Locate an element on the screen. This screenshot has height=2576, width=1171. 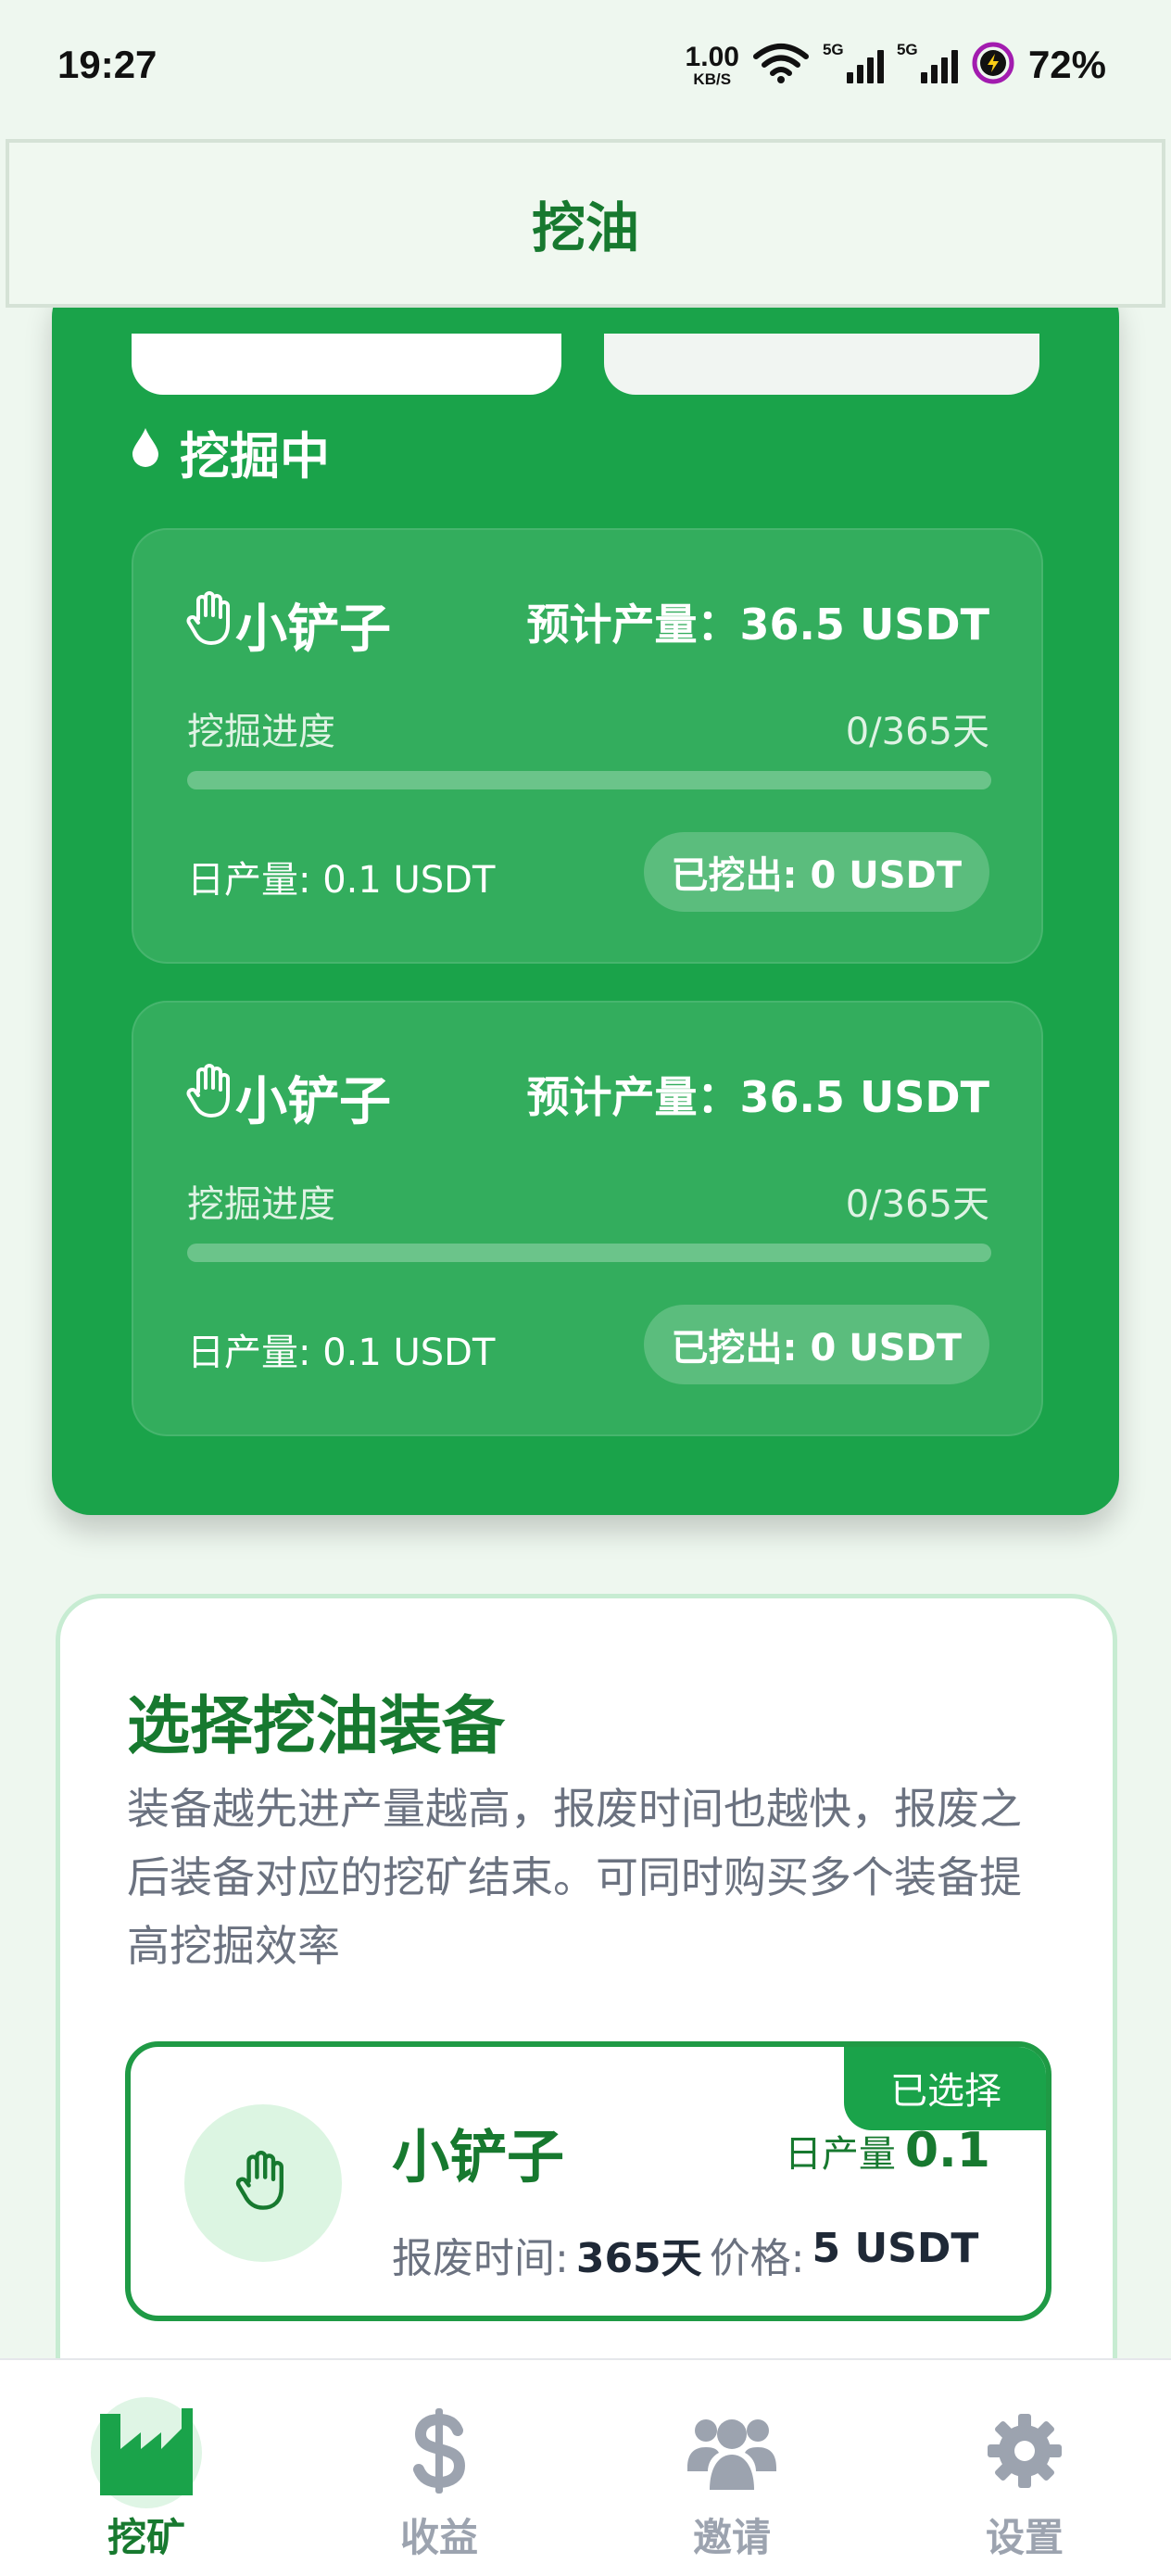
nav-item-invite: 邀请 is located at coordinates (732, 2468).